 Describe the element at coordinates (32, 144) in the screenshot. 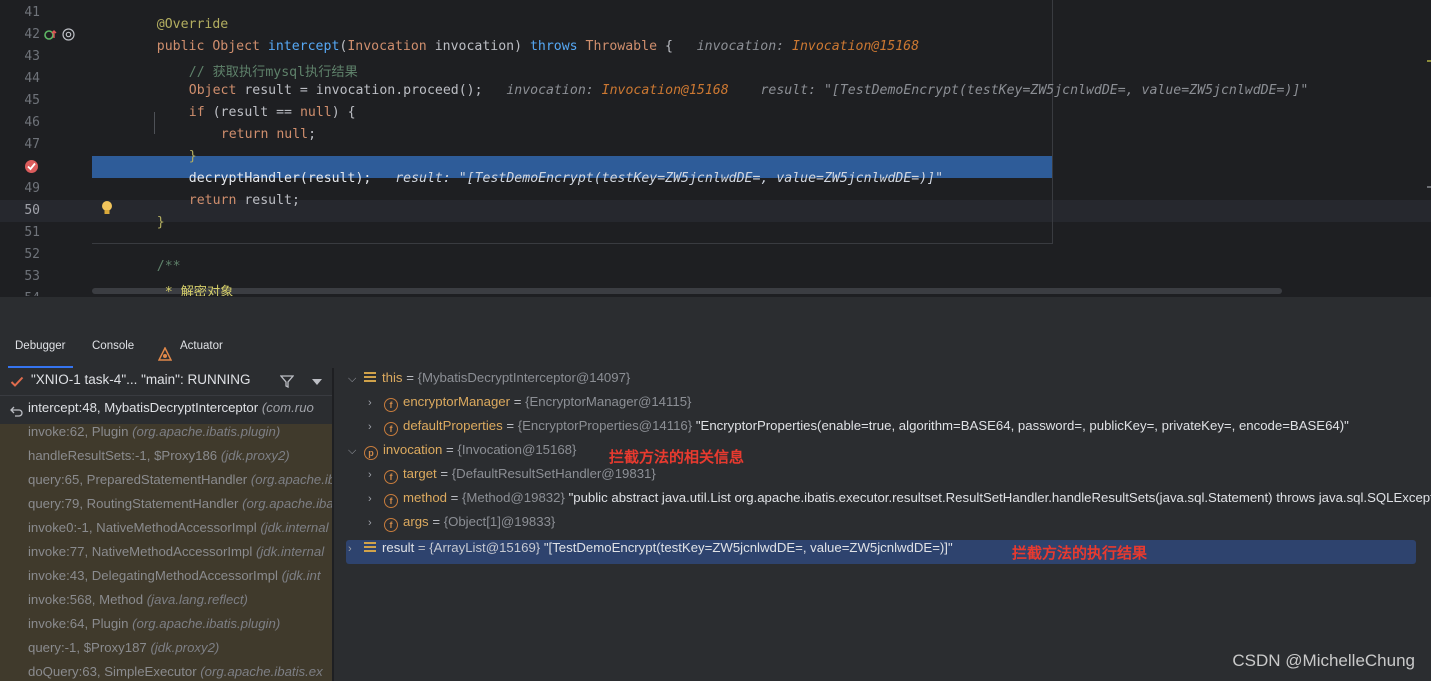

I see `line-number: 47` at that location.